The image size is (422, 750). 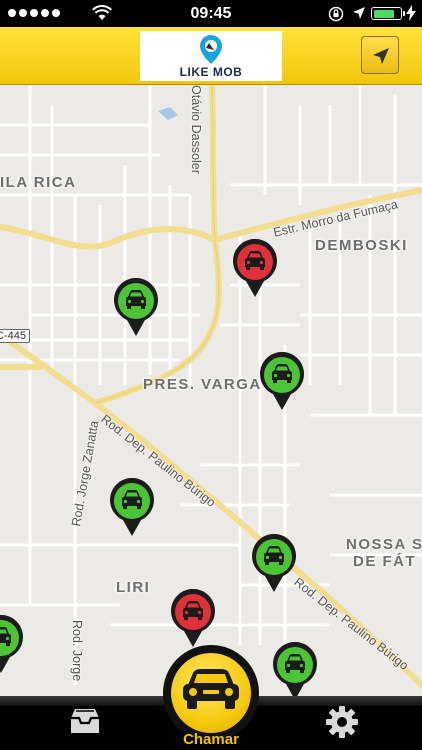 I want to click on map-area-label: NOSSA S, so click(x=384, y=544).